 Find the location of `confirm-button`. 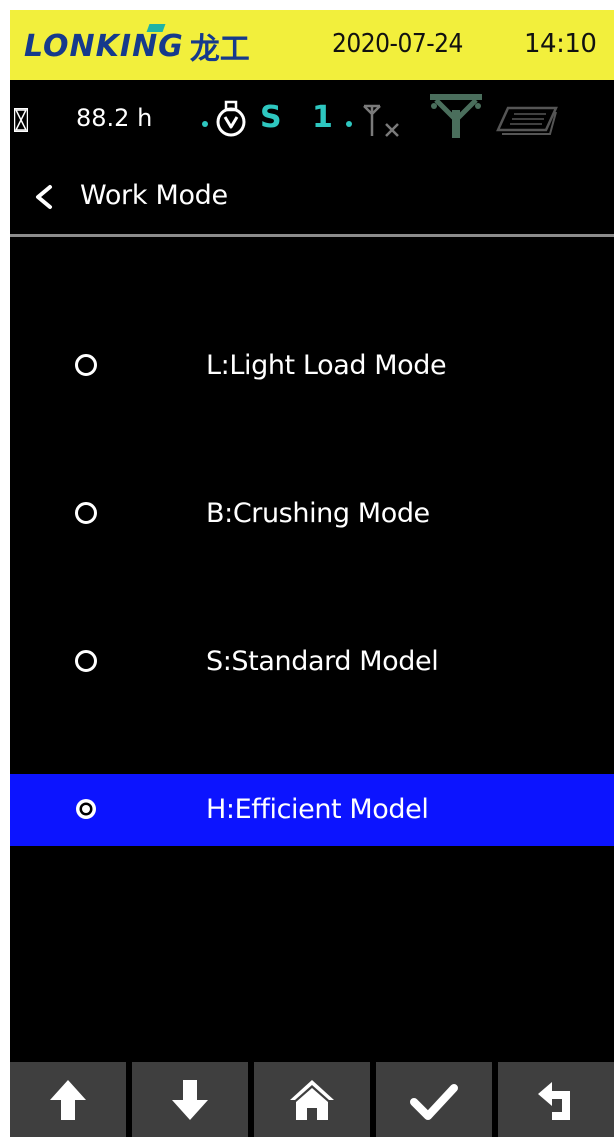

confirm-button is located at coordinates (434, 1099).